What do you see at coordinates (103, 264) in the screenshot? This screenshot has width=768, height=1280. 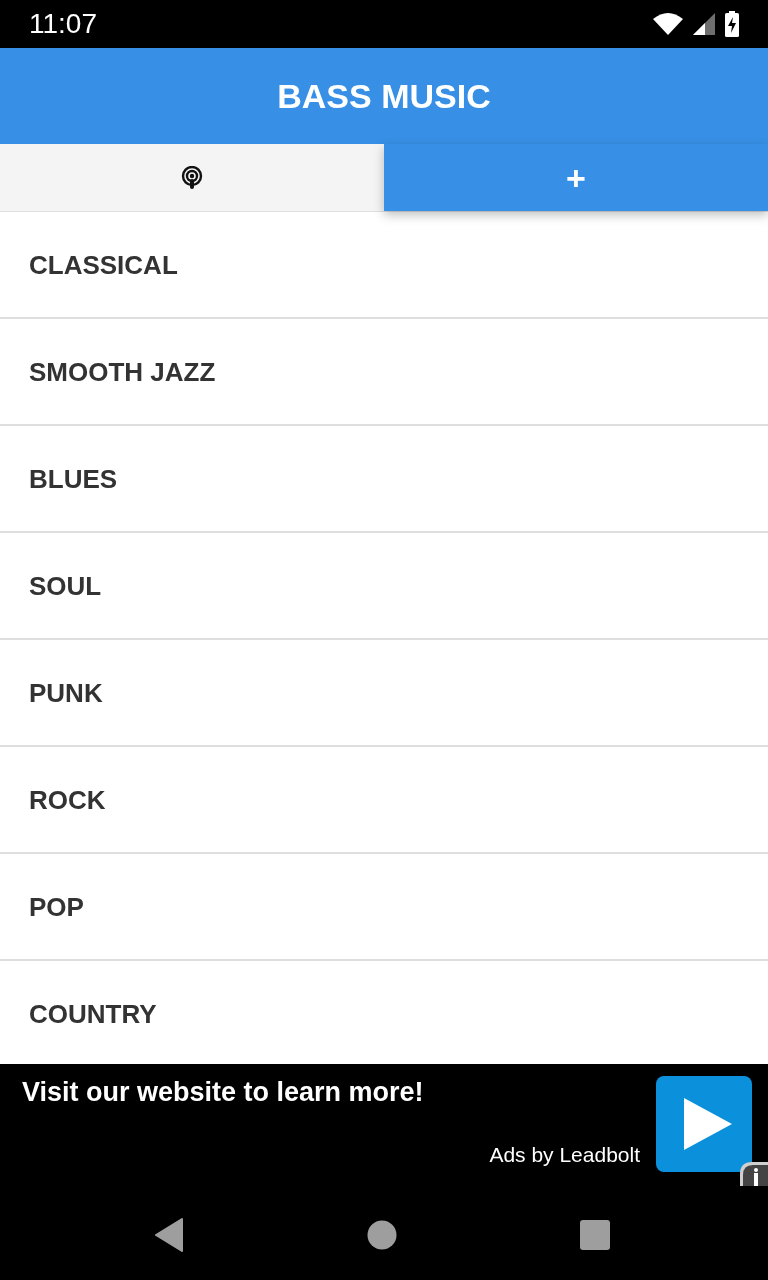 I see `genre-label: CLASSICAL` at bounding box center [103, 264].